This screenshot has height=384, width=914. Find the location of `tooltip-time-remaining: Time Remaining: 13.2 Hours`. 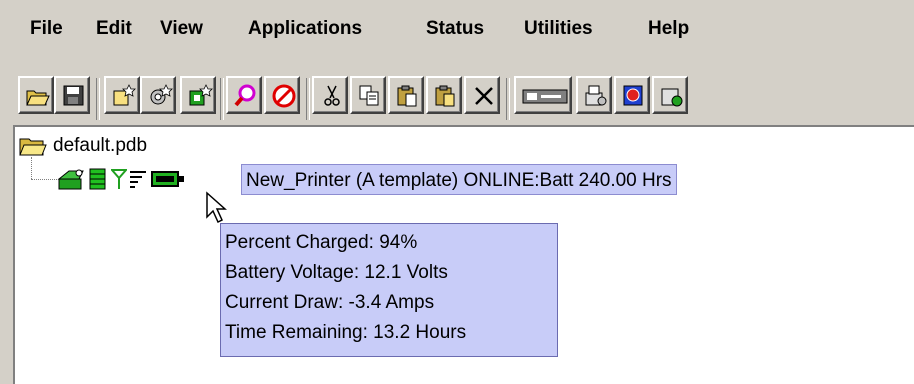

tooltip-time-remaining: Time Remaining: 13.2 Hours is located at coordinates (346, 332).